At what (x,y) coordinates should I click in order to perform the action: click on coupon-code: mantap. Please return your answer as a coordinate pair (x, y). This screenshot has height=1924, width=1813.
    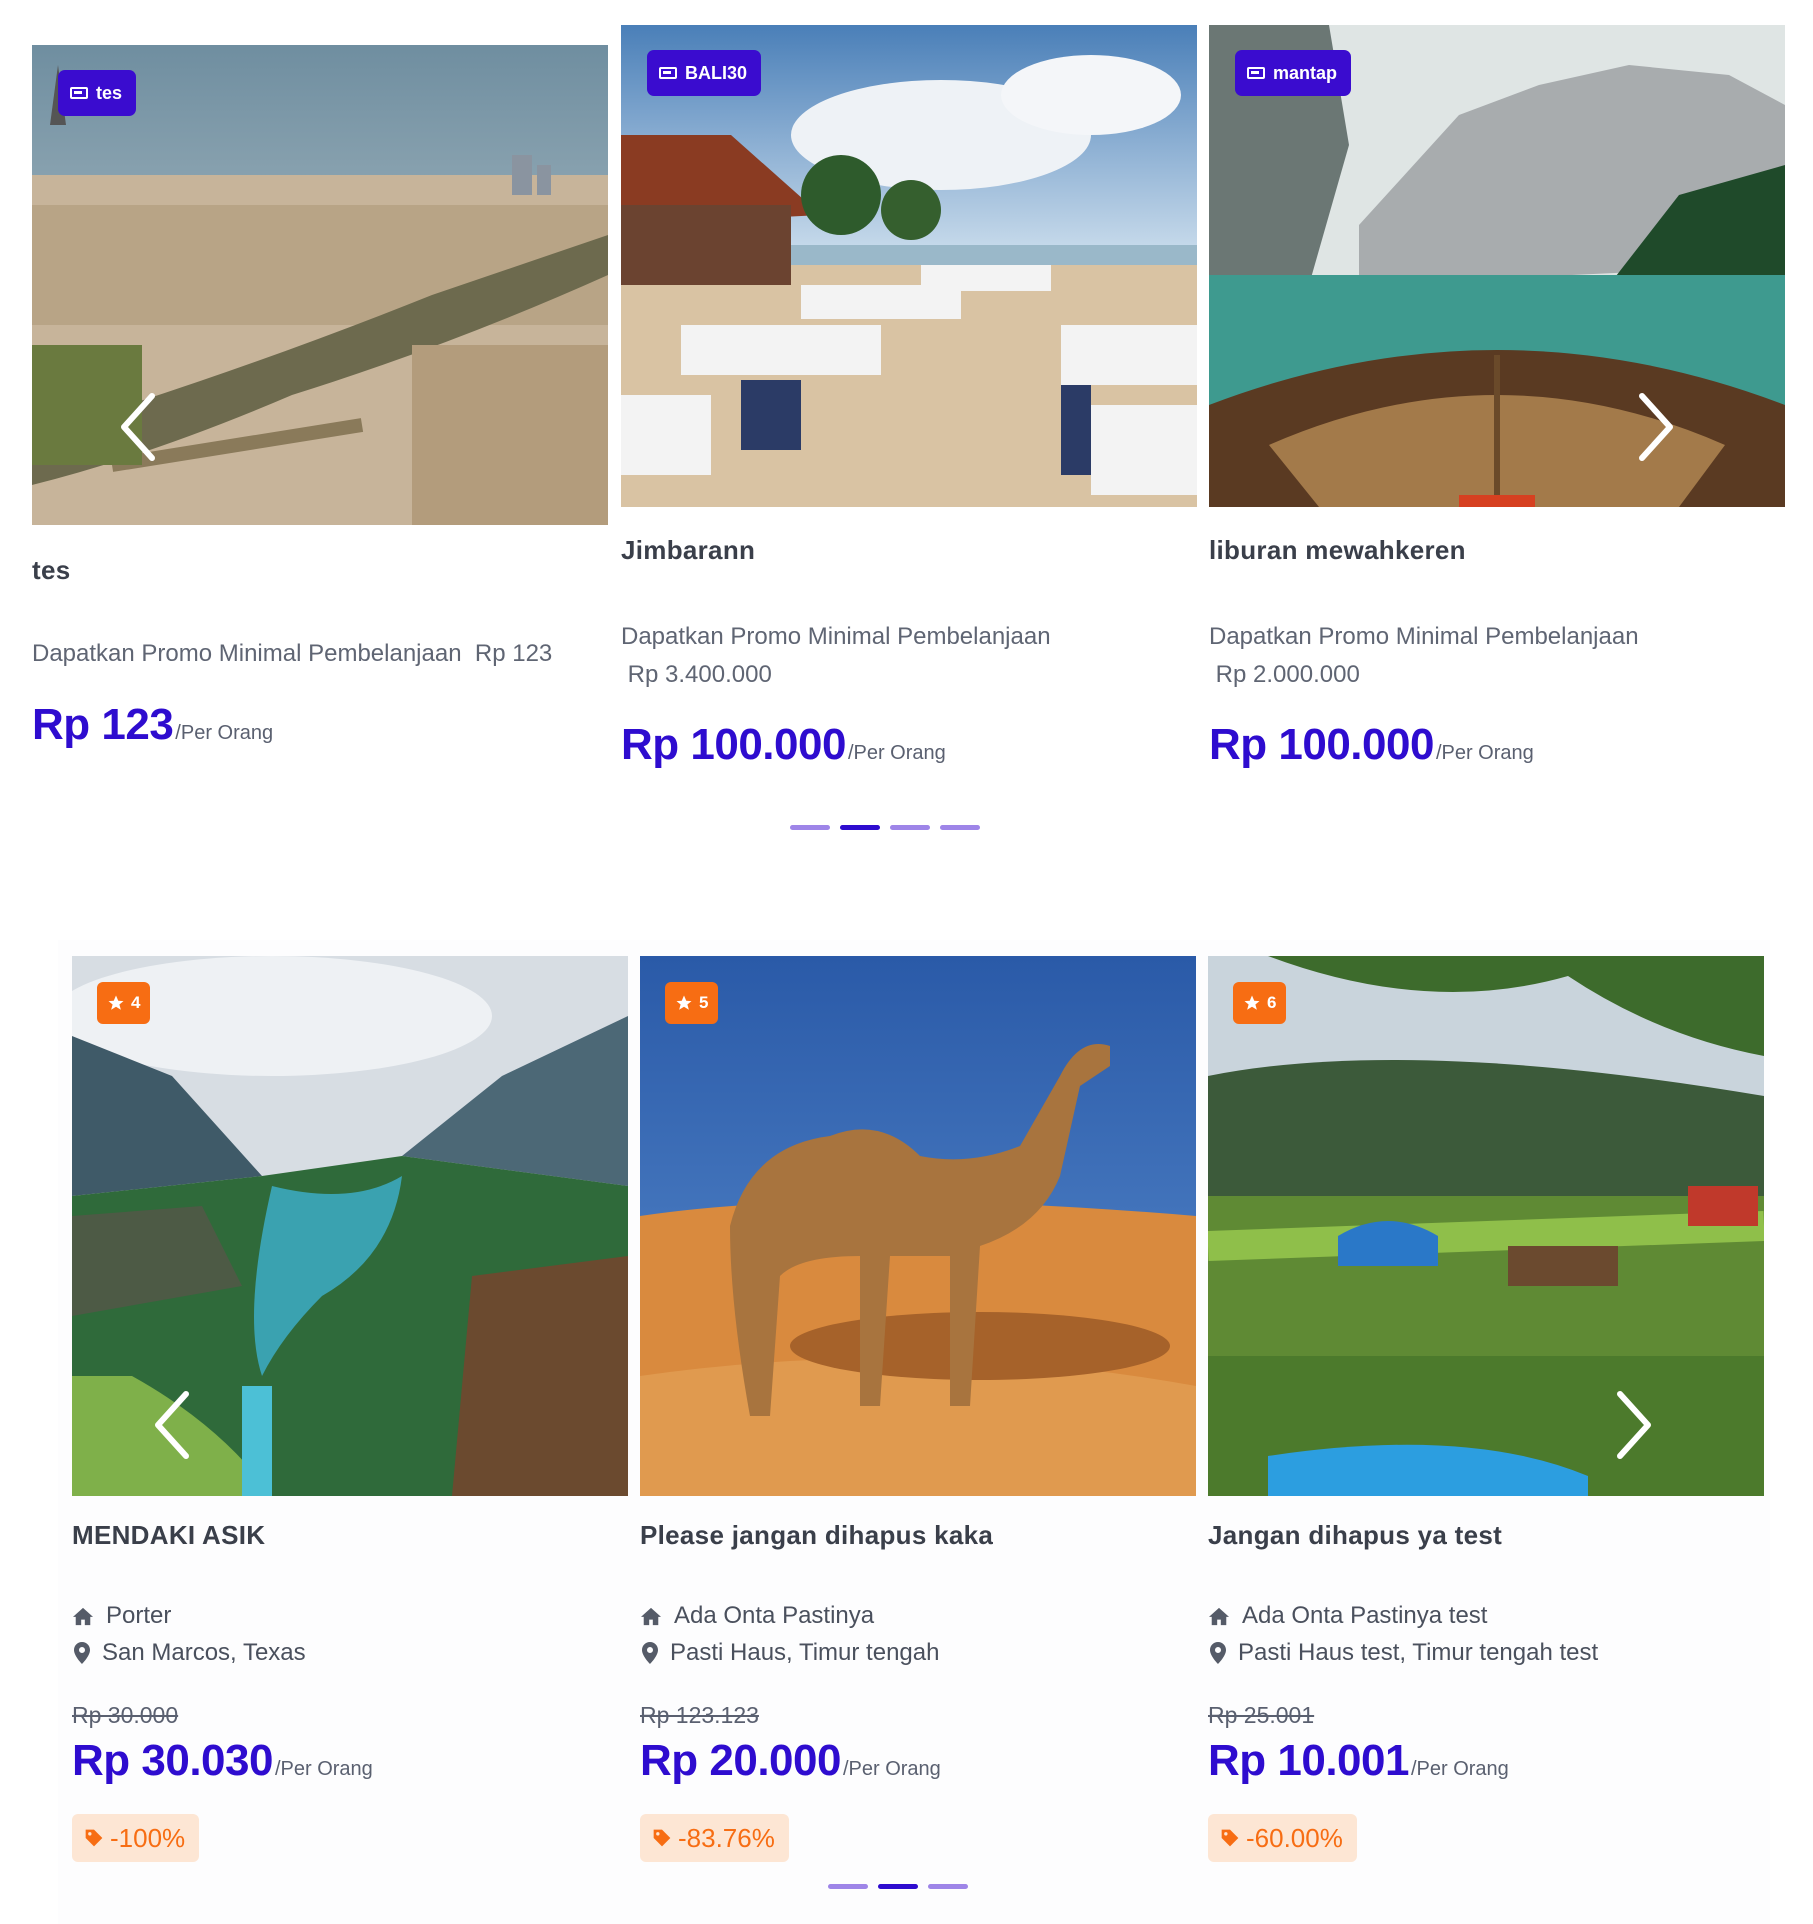
    Looking at the image, I should click on (1305, 72).